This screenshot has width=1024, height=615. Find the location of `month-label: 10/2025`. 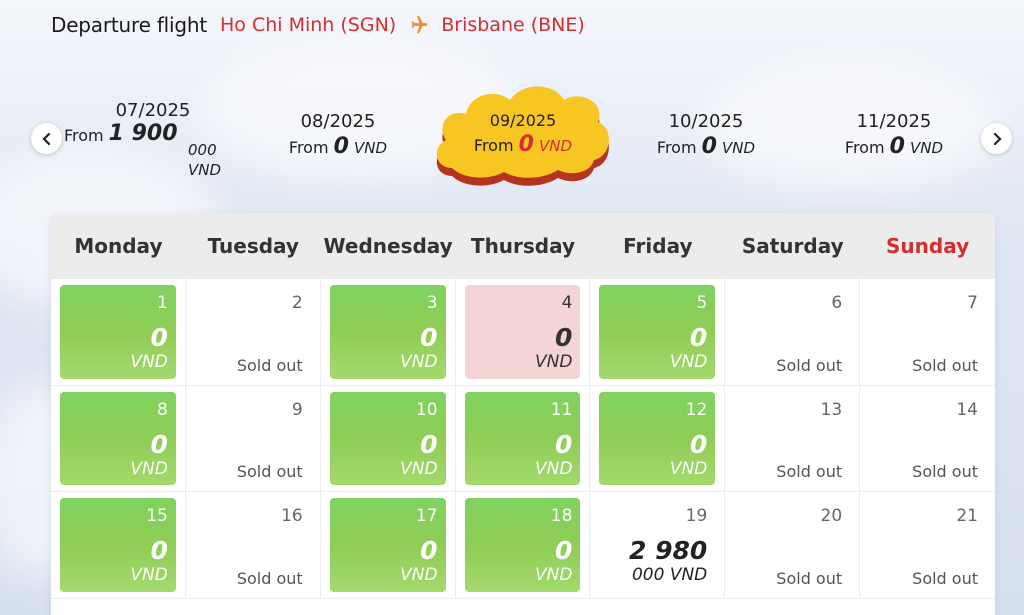

month-label: 10/2025 is located at coordinates (706, 121).